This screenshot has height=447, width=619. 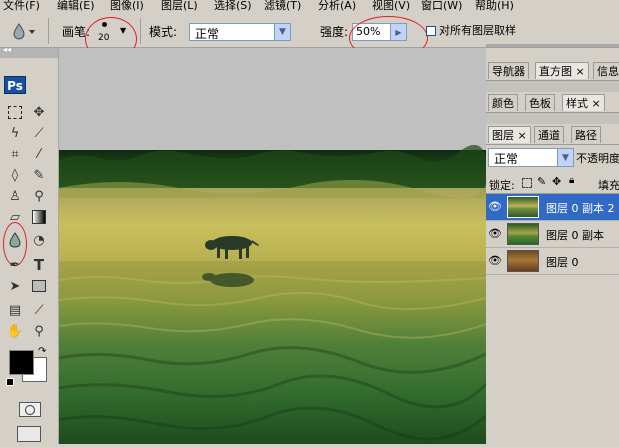 I want to click on tab-navigator: 导航器, so click(x=508, y=70).